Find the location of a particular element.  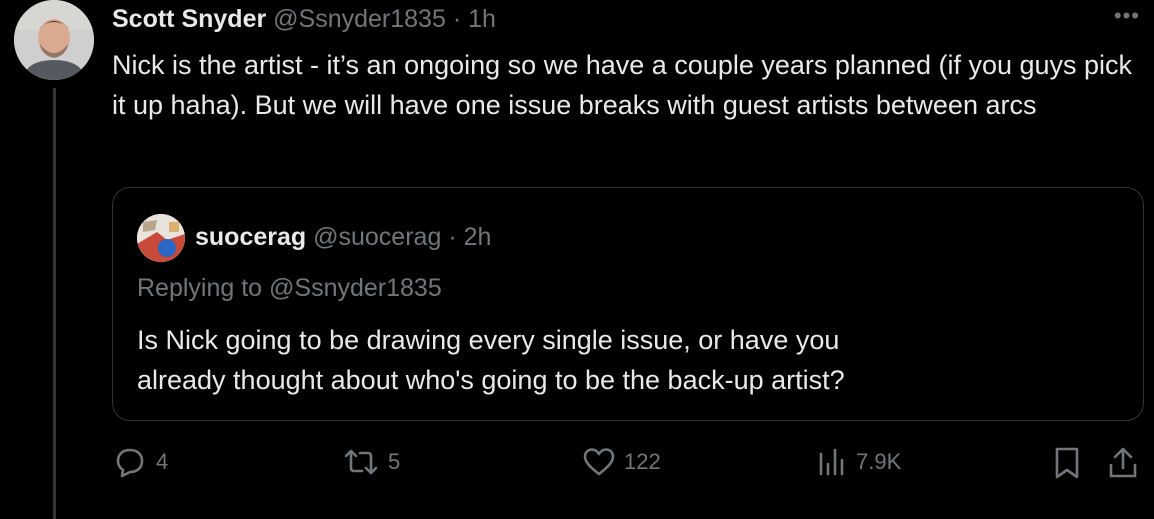

repost-button: 5 is located at coordinates (371, 462).